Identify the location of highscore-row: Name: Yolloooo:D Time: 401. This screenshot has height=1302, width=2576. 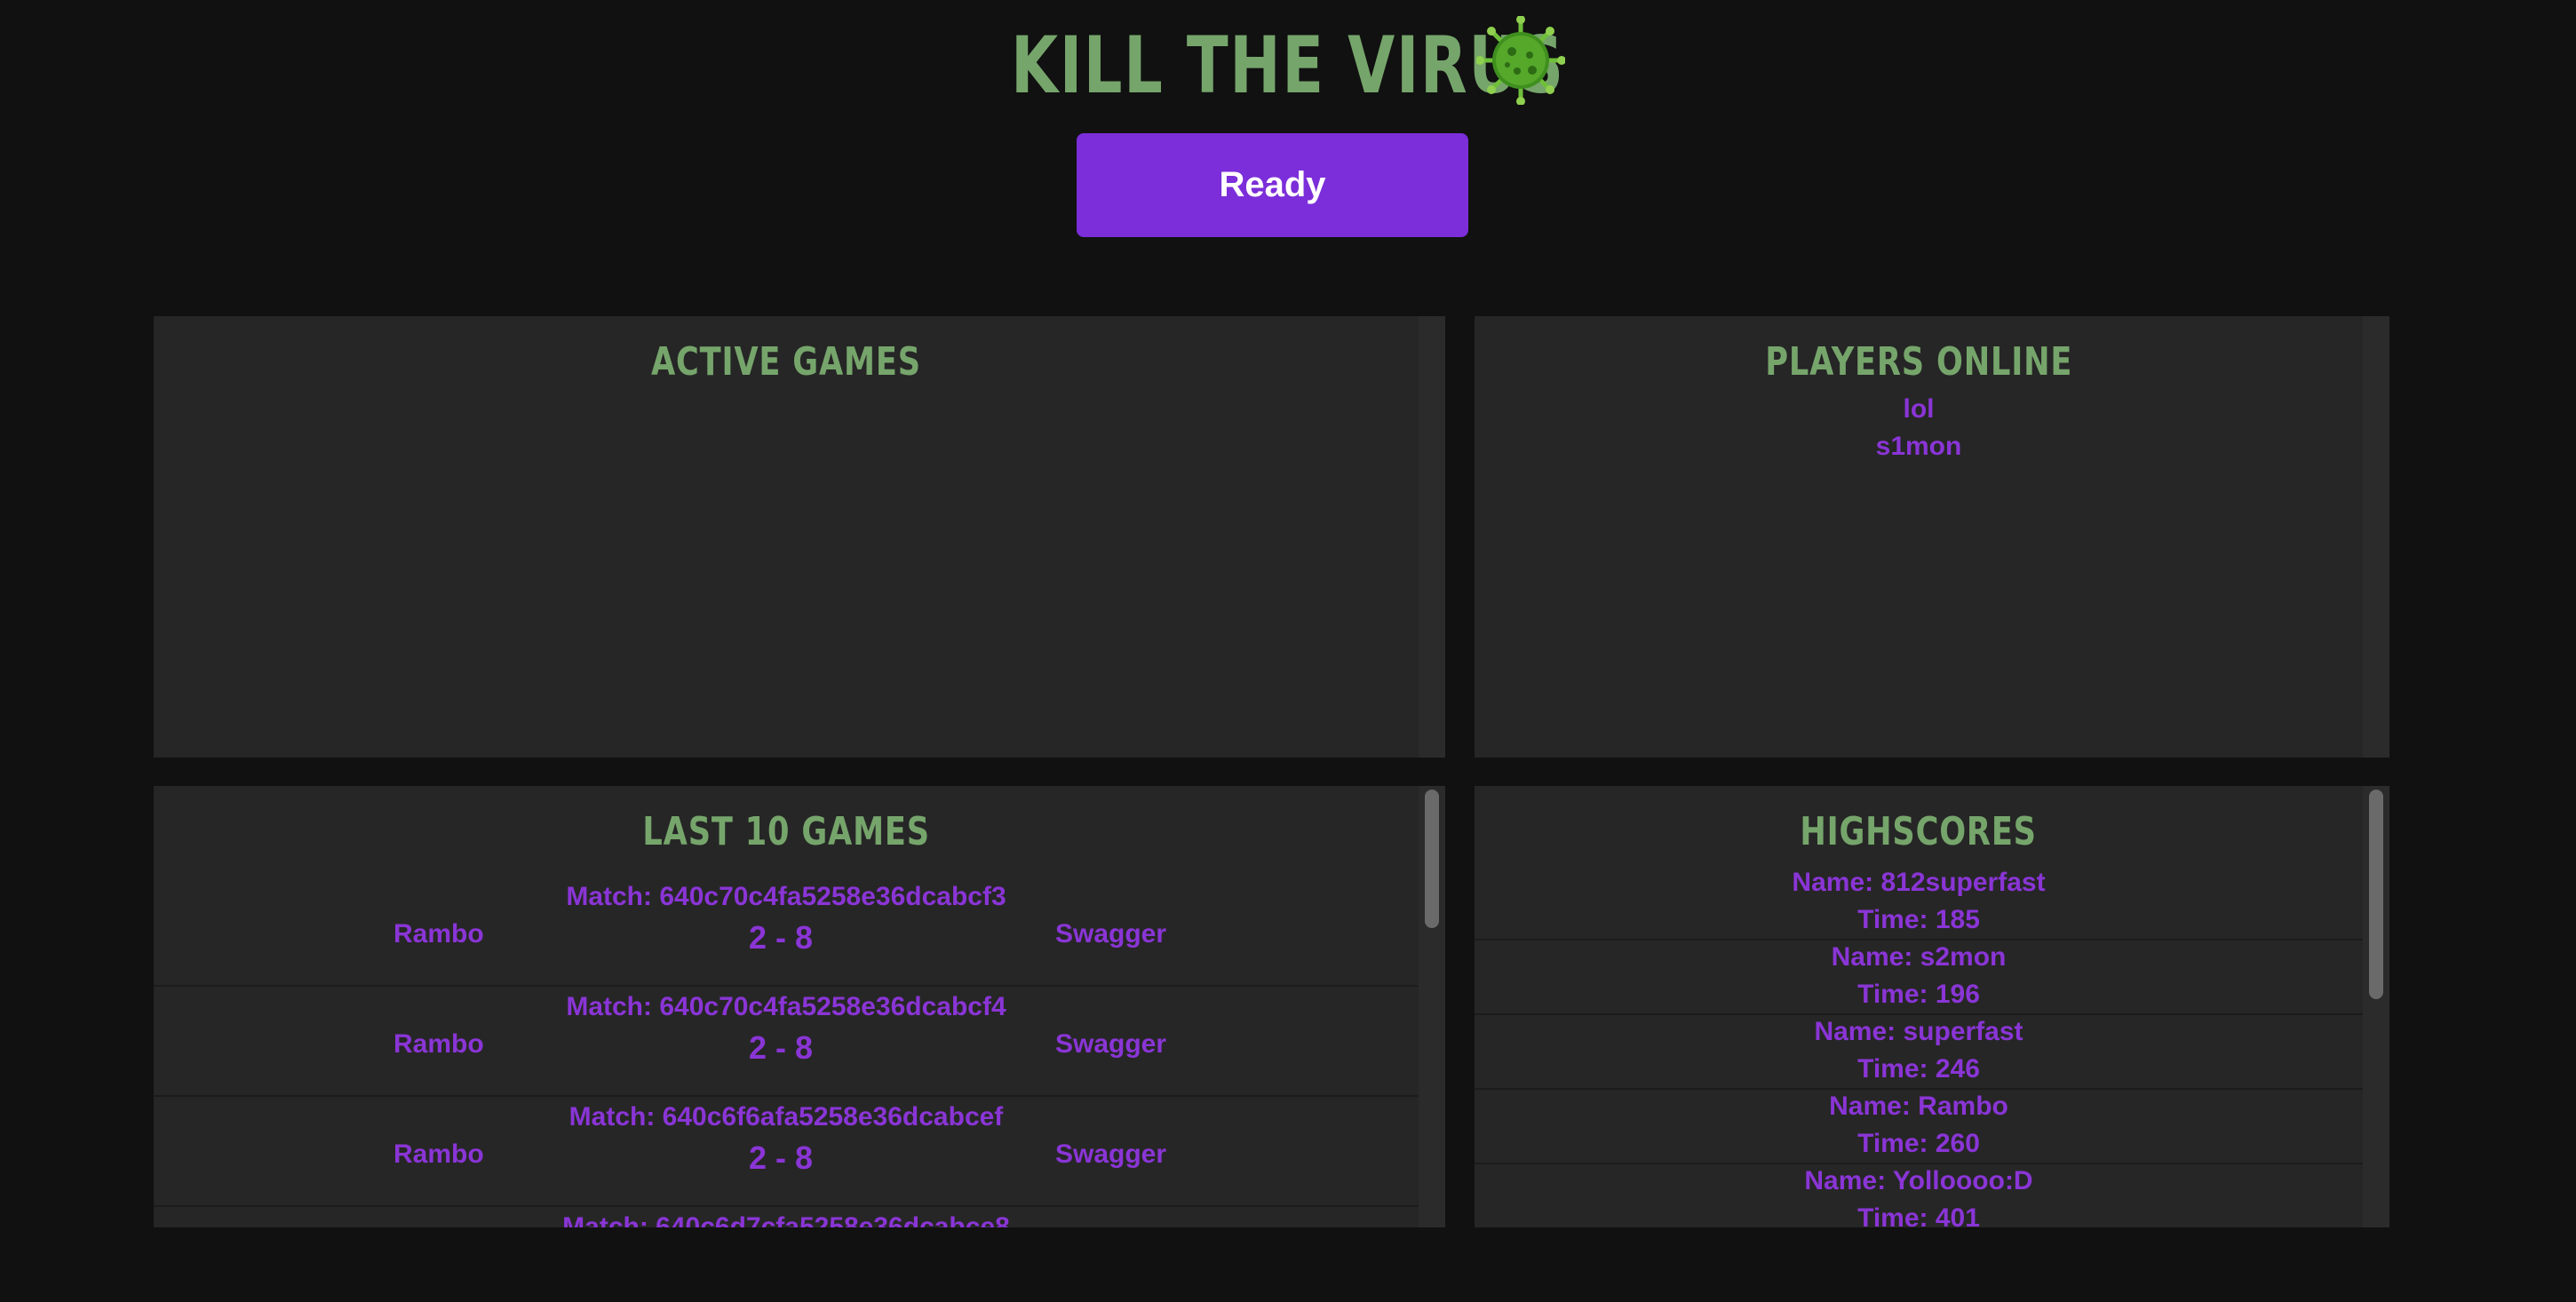
(1919, 1195).